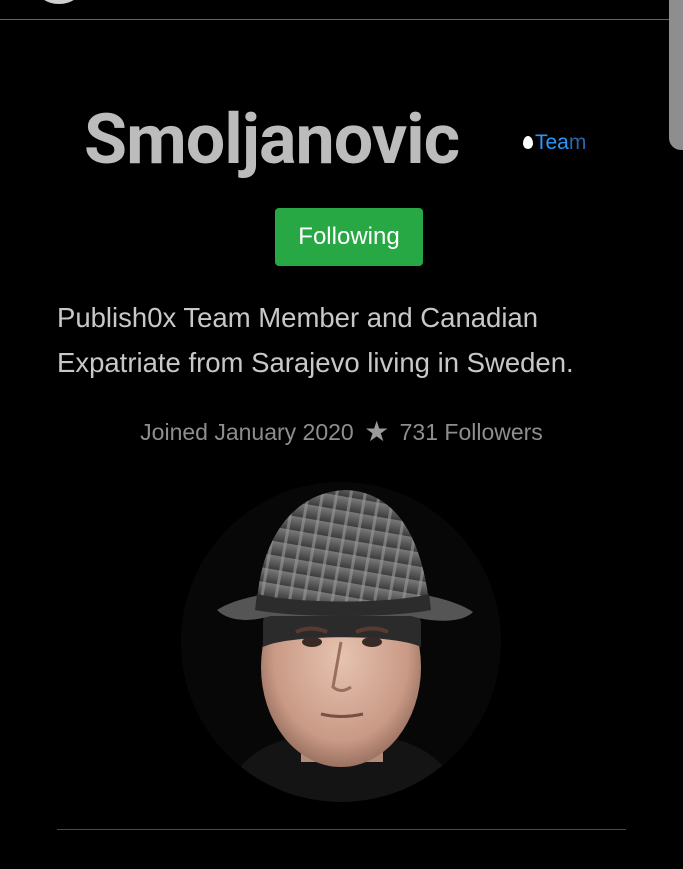 The width and height of the screenshot is (683, 869). I want to click on header-divider, so click(341, 19).